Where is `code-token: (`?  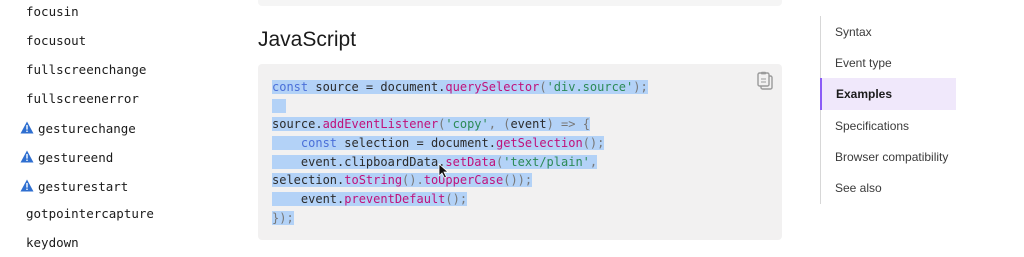
code-token: ( is located at coordinates (543, 87).